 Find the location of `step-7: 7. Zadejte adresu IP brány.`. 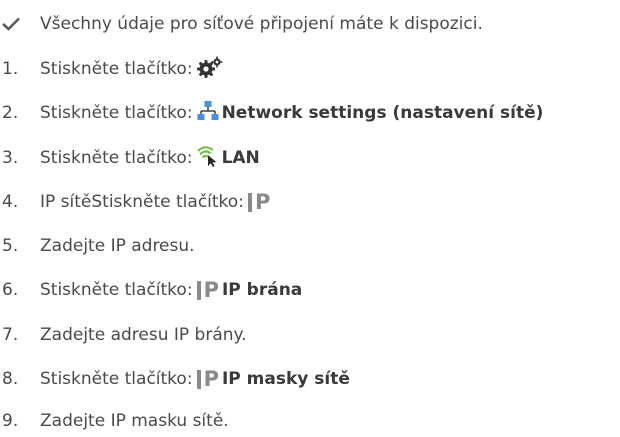

step-7: 7. Zadejte adresu IP brány. is located at coordinates (123, 335).